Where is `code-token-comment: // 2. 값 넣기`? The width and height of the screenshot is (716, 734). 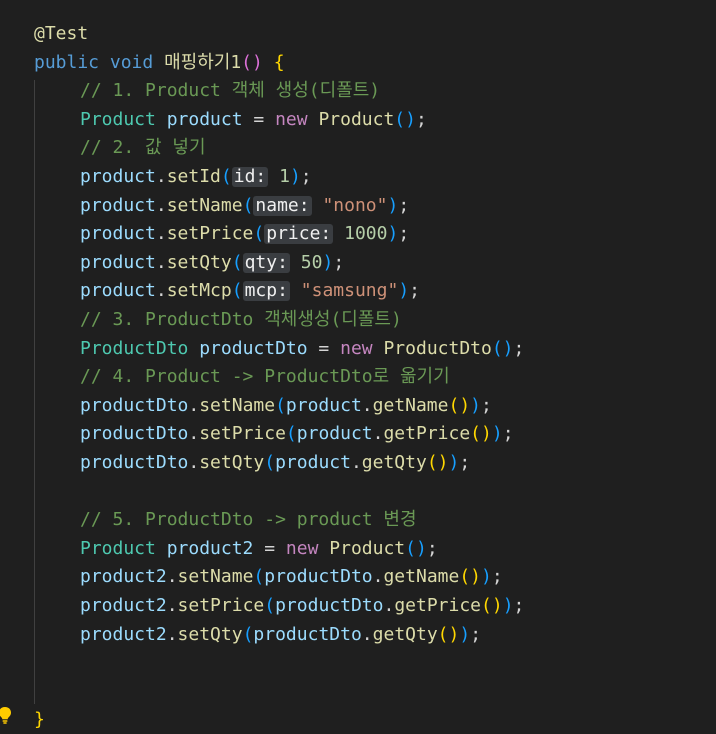 code-token-comment: // 2. 값 넣기 is located at coordinates (143, 148).